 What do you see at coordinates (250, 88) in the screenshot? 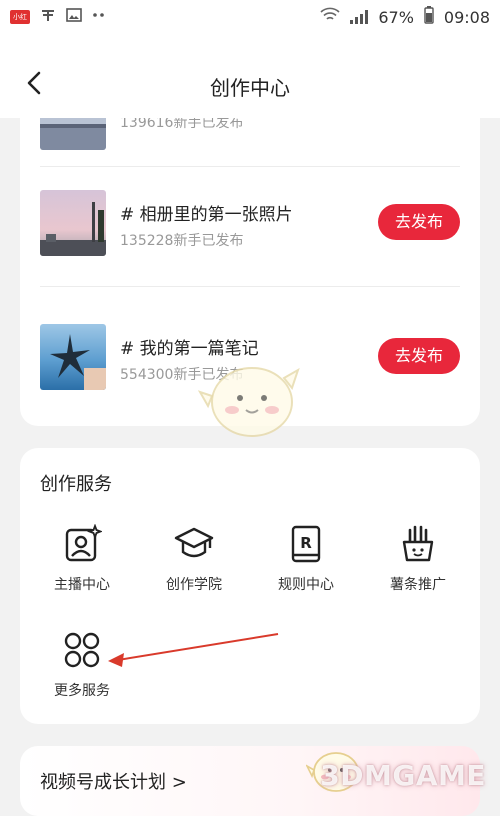
I see `page-title: 创作中心` at bounding box center [250, 88].